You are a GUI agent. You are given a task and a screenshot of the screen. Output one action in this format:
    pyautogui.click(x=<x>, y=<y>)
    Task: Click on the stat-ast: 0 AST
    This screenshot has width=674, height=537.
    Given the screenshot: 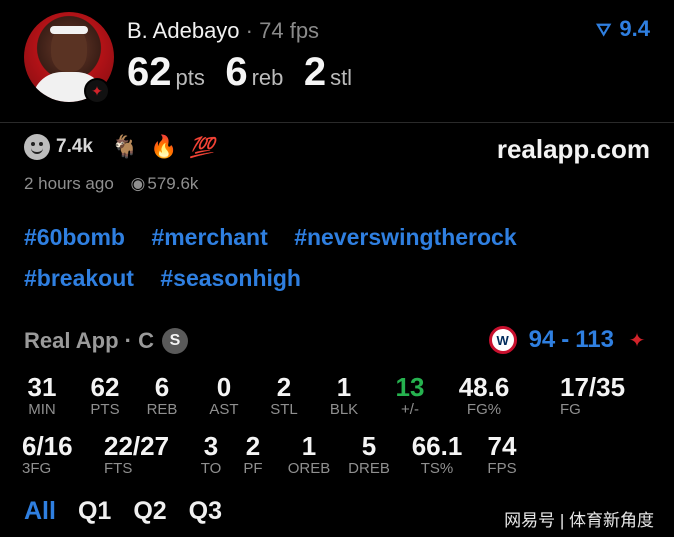 What is the action you would take?
    pyautogui.click(x=224, y=396)
    